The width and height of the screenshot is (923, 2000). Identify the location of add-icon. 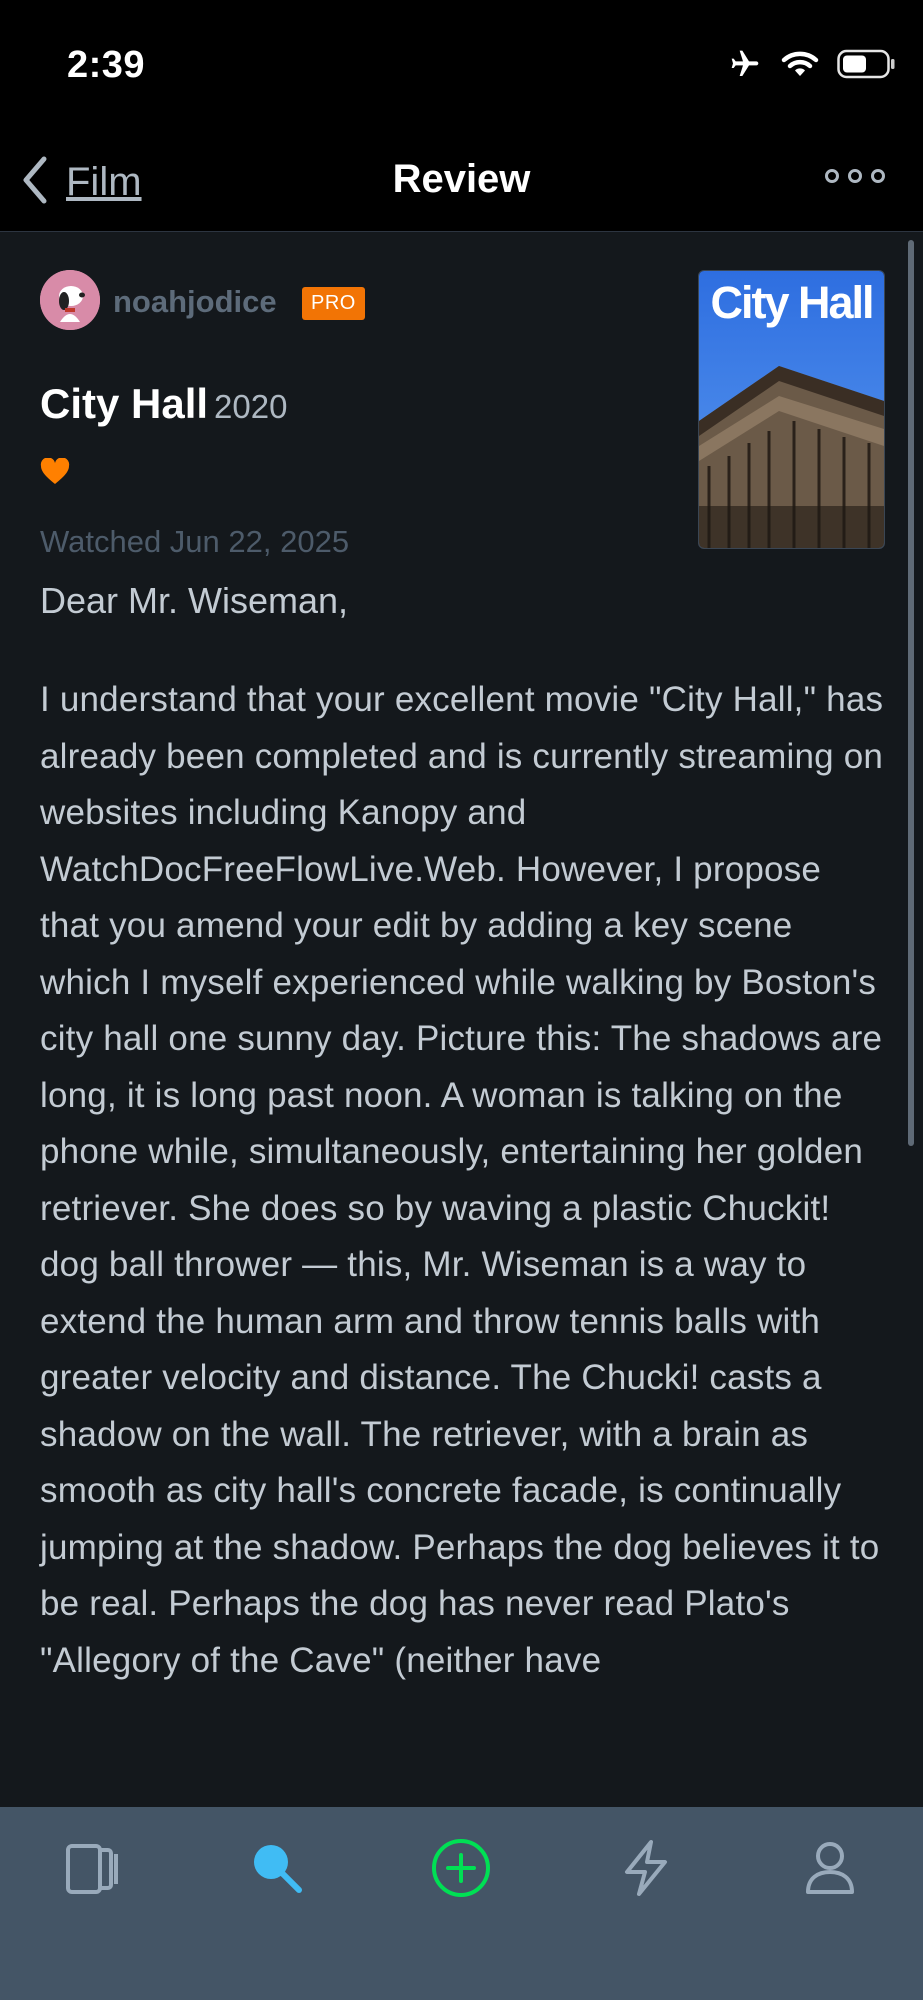
(461, 1870).